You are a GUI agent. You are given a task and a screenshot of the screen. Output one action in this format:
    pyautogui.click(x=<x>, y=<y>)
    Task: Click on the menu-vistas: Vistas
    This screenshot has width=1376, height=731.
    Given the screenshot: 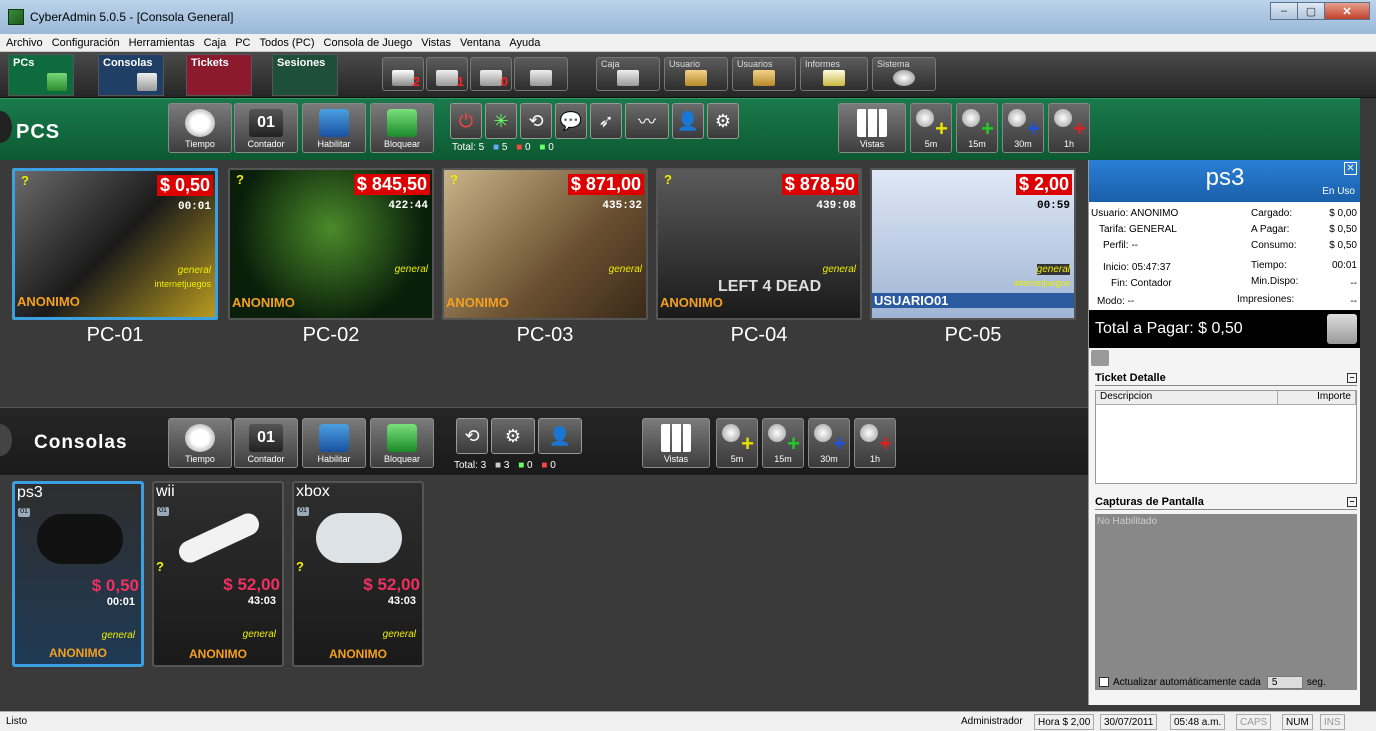 What is the action you would take?
    pyautogui.click(x=436, y=43)
    